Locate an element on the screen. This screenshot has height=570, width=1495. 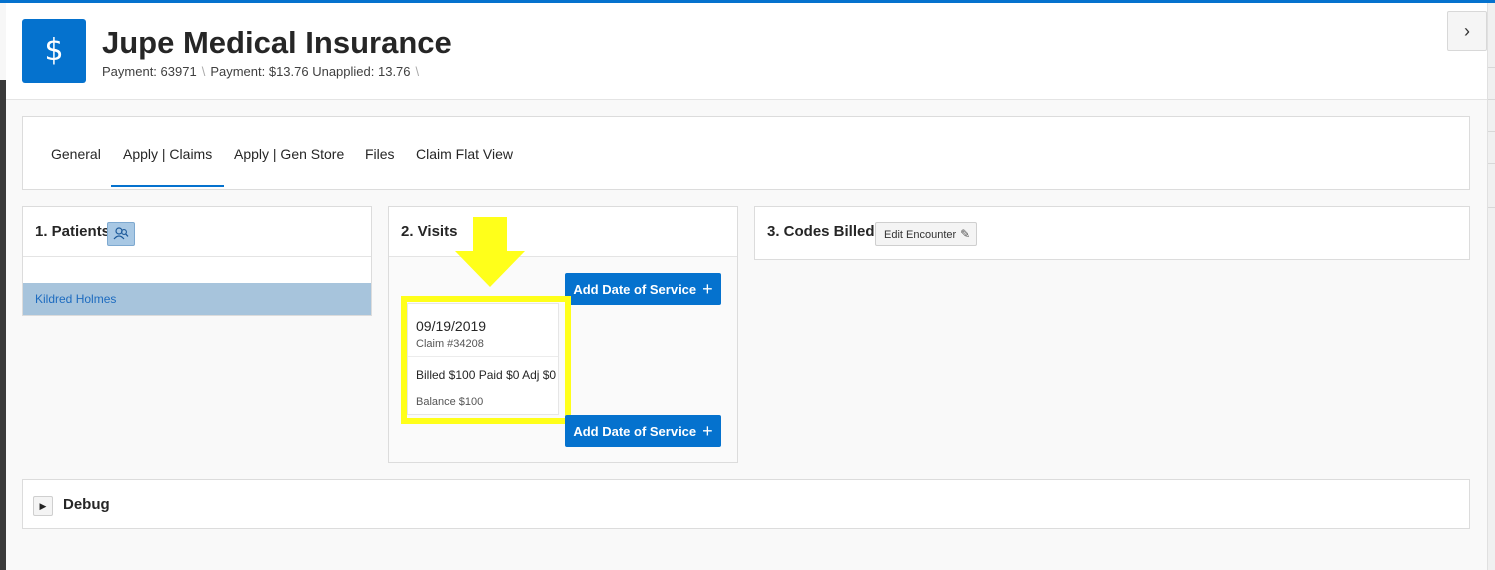
debug-region: ▶ Debug is located at coordinates (746, 504).